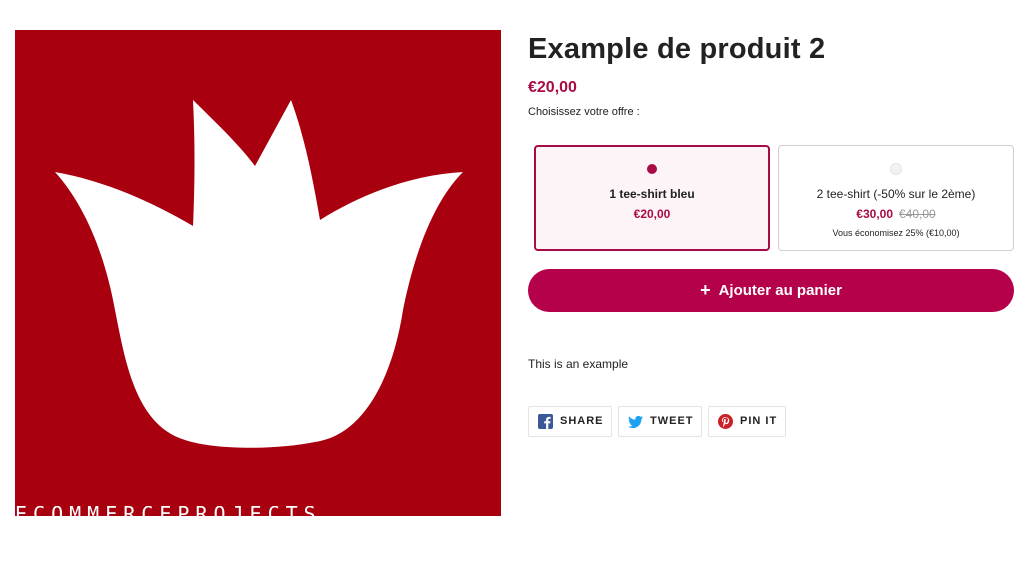 The height and width of the screenshot is (576, 1024). I want to click on share-label: TWEET, so click(672, 421).